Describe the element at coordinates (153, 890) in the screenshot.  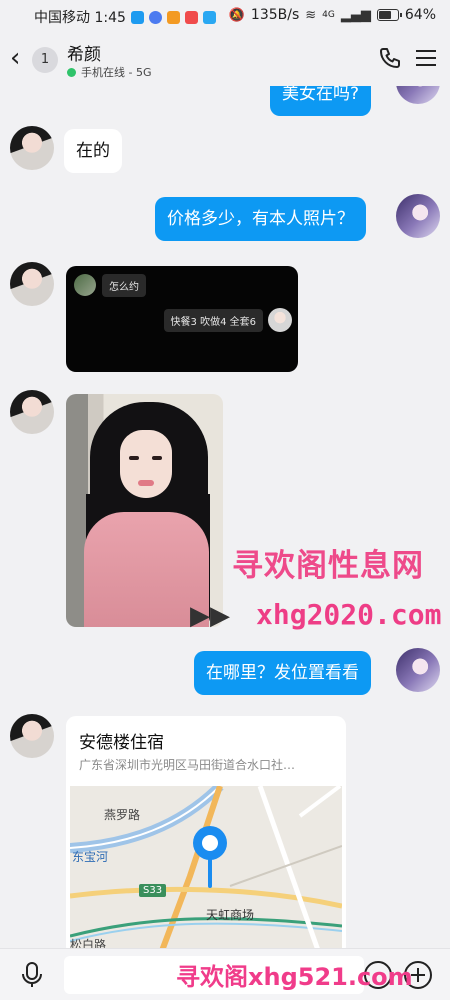
I see `map-highway-badge: S33` at that location.